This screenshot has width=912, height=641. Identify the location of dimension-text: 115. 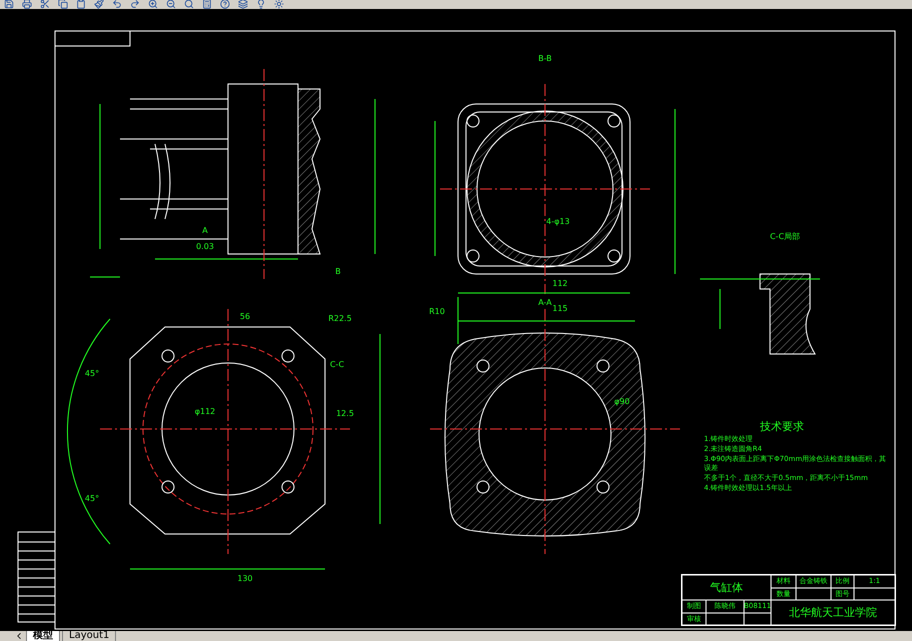
(560, 308).